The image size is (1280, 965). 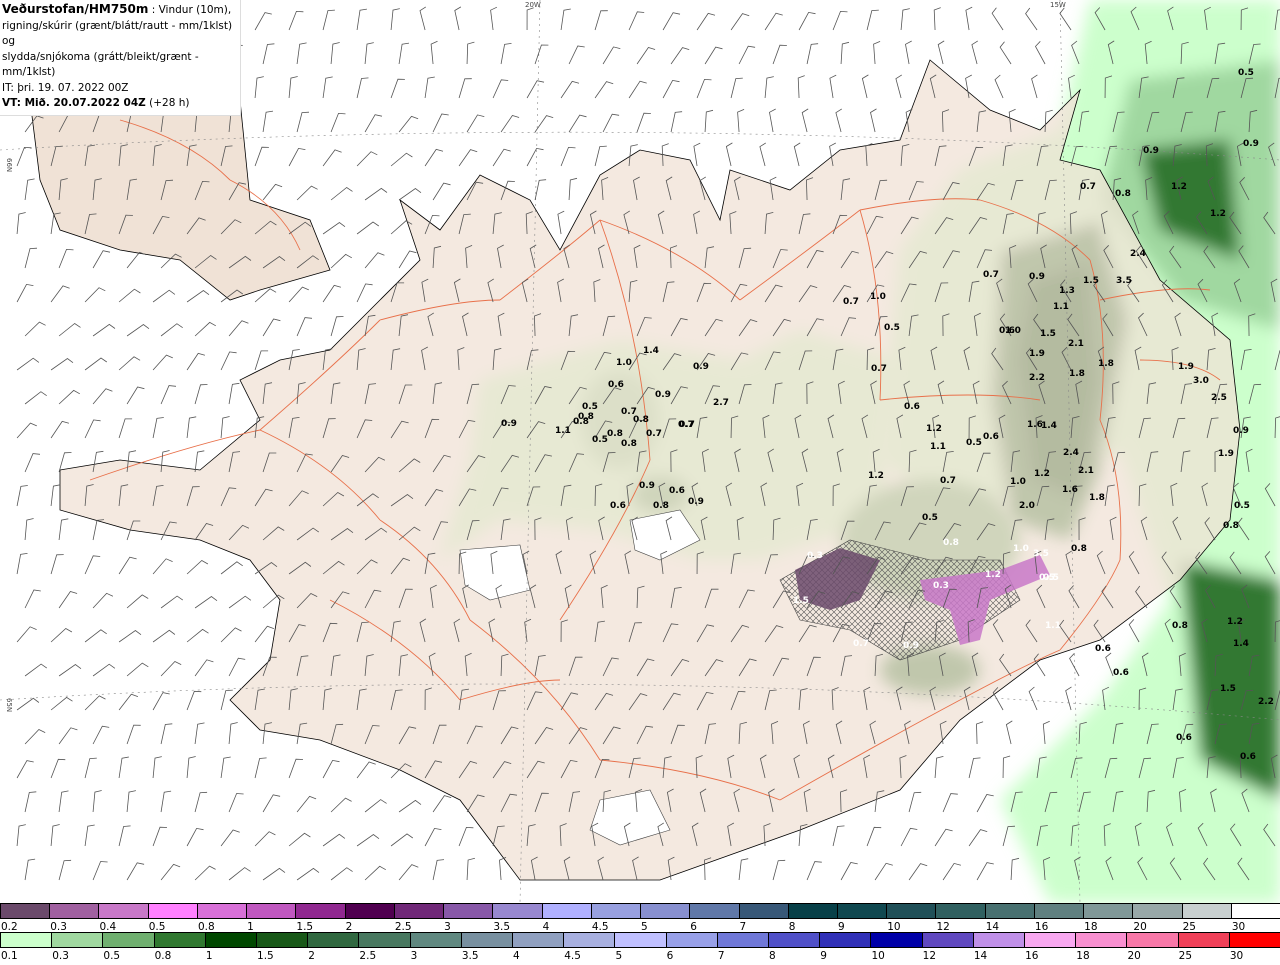 What do you see at coordinates (1228, 689) in the screenshot?
I see `precip-value-label: 1.5` at bounding box center [1228, 689].